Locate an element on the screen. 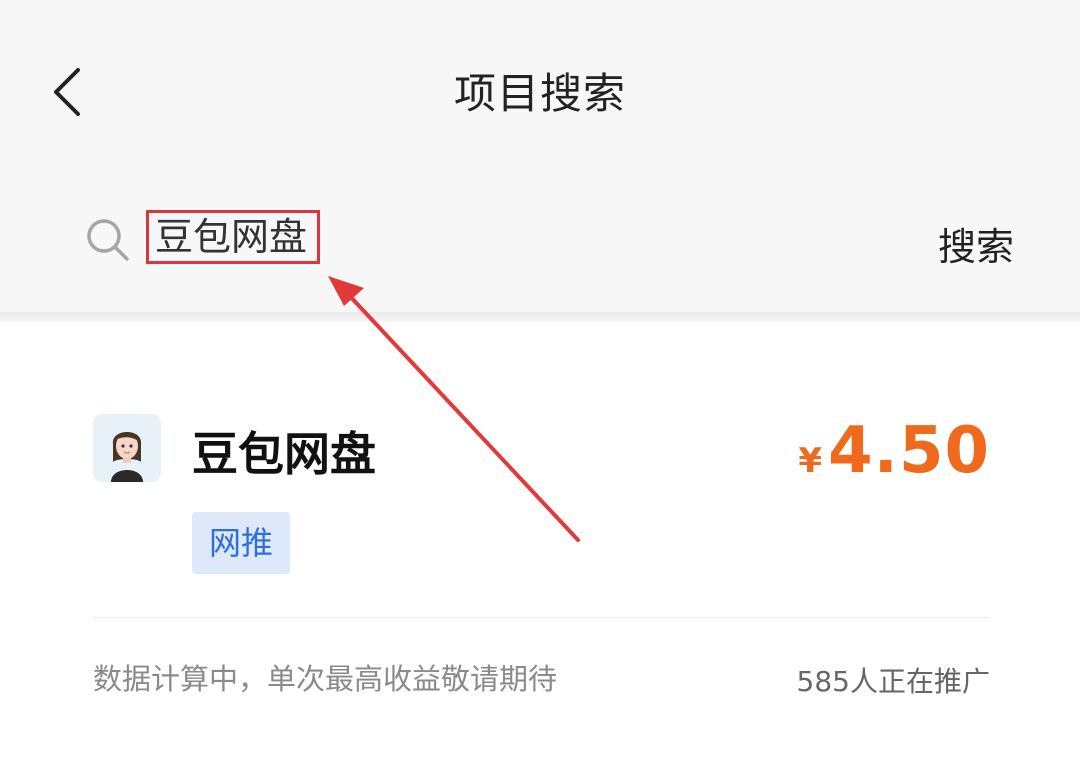 The height and width of the screenshot is (765, 1080). earning-note: 数据计算中，单次最高收益敬请期待 is located at coordinates (325, 679).